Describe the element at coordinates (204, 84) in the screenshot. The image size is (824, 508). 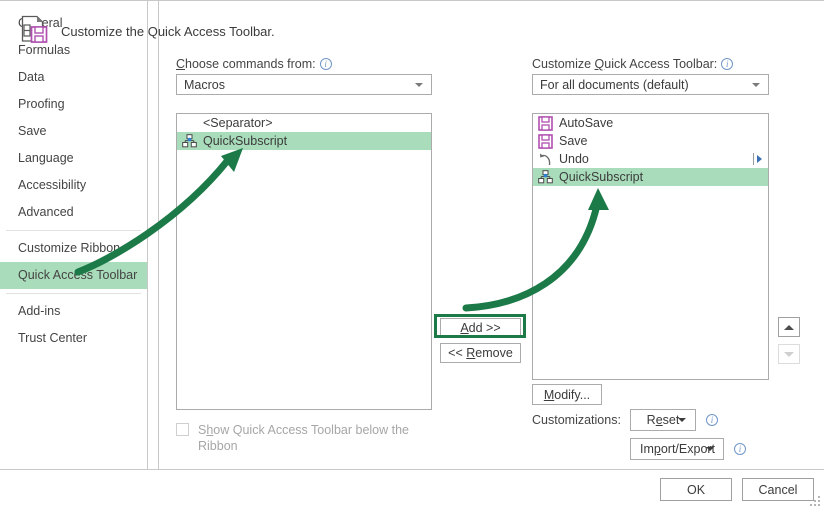
I see `choose-commands-value: Macros` at that location.